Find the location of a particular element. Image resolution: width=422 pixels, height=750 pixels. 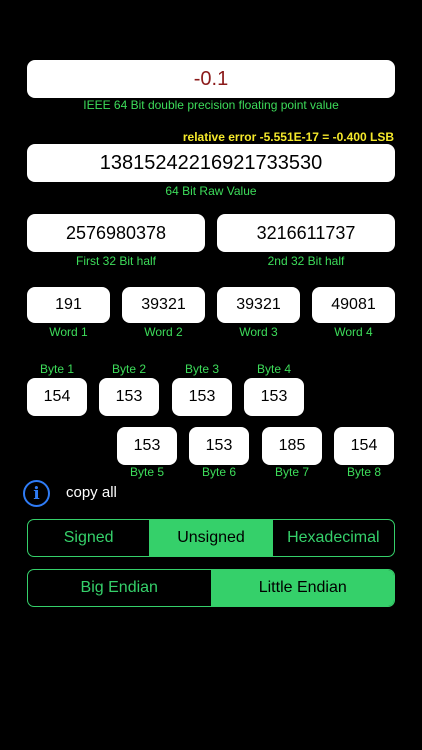

byte-6-field: 153 is located at coordinates (219, 446).